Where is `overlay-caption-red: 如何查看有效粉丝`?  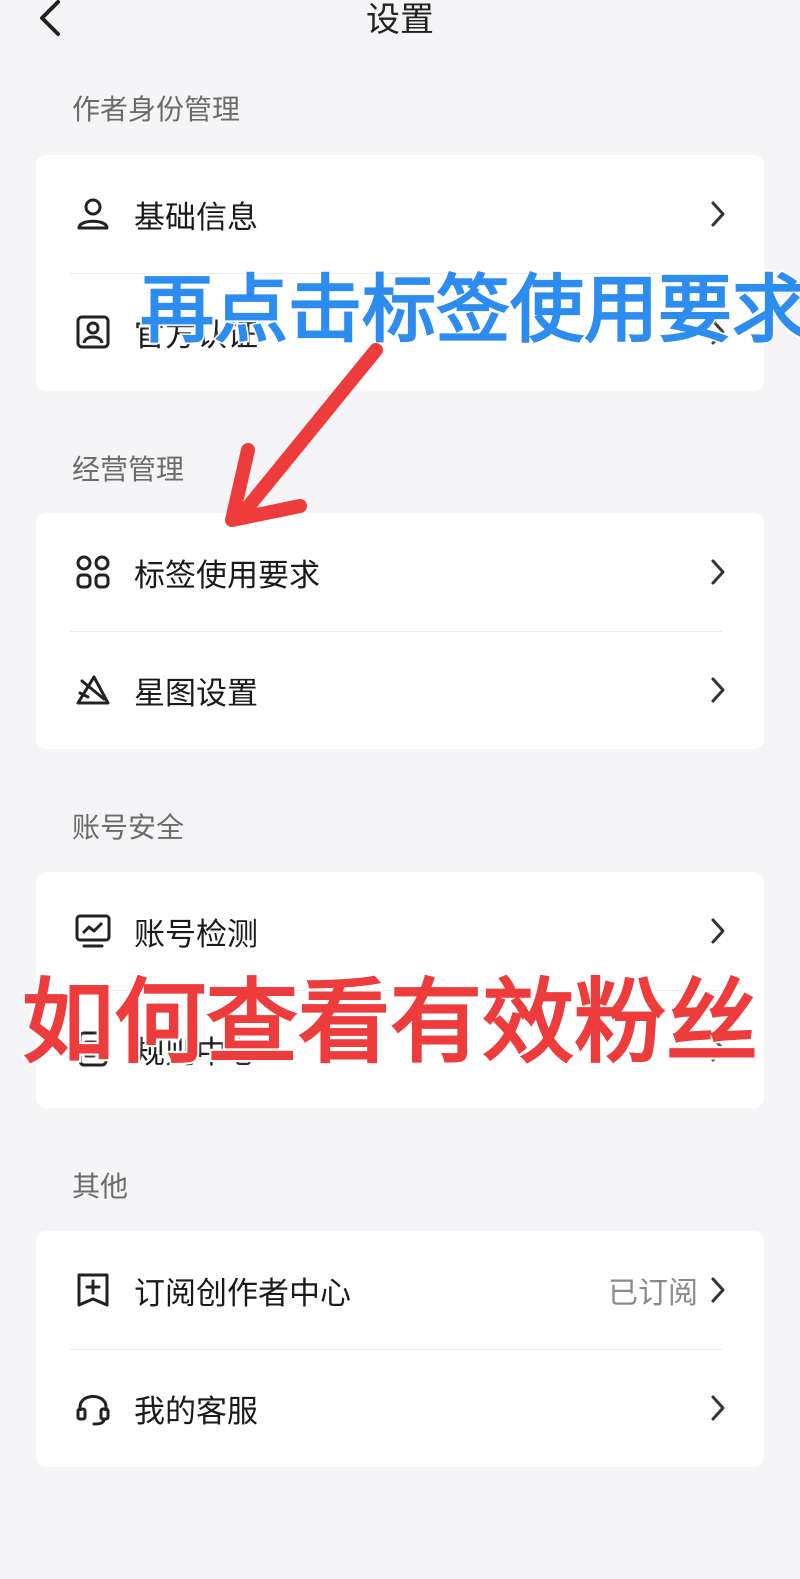 overlay-caption-red: 如何查看有效粉丝 is located at coordinates (390, 1022).